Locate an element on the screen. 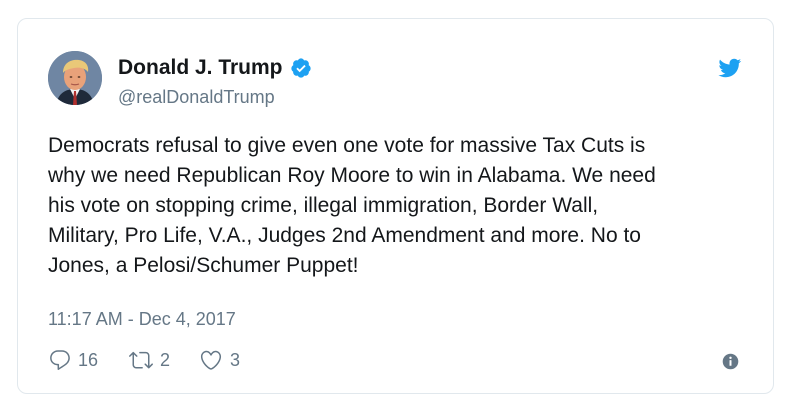 The image size is (798, 420). twitter-bird-icon is located at coordinates (729, 68).